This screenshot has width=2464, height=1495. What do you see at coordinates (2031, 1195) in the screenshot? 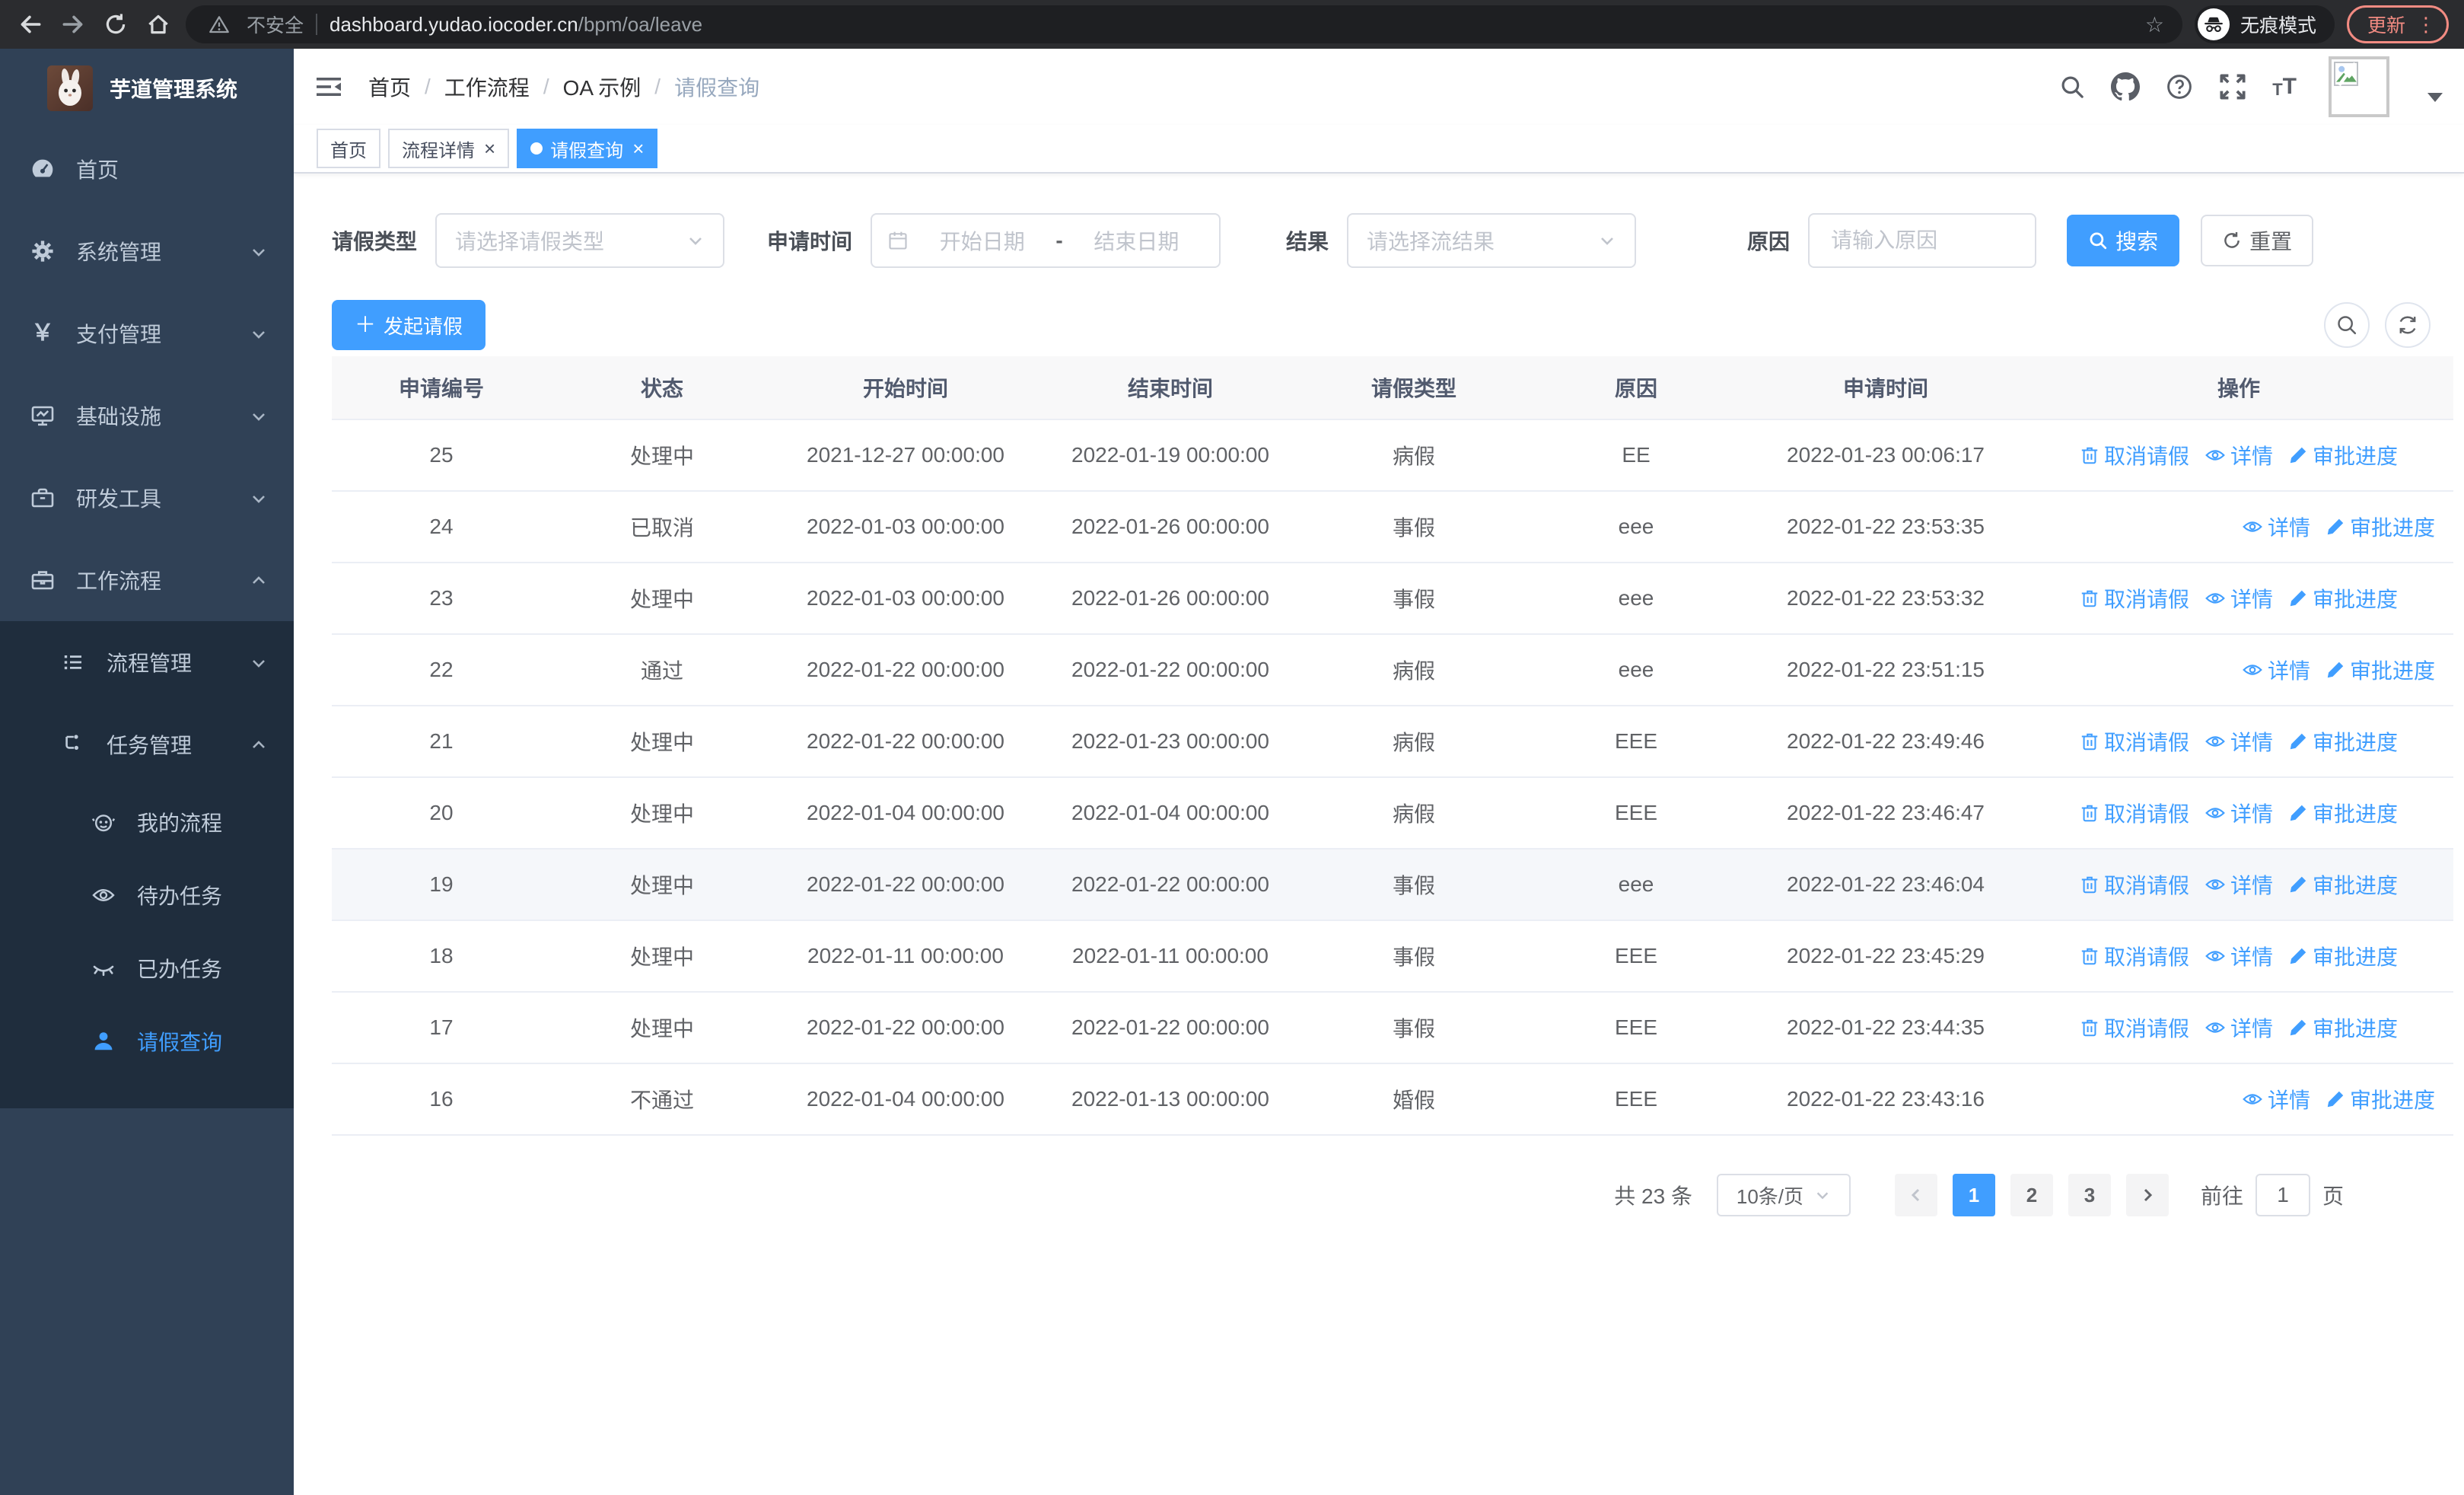
I see `page-button-2: 2` at bounding box center [2031, 1195].